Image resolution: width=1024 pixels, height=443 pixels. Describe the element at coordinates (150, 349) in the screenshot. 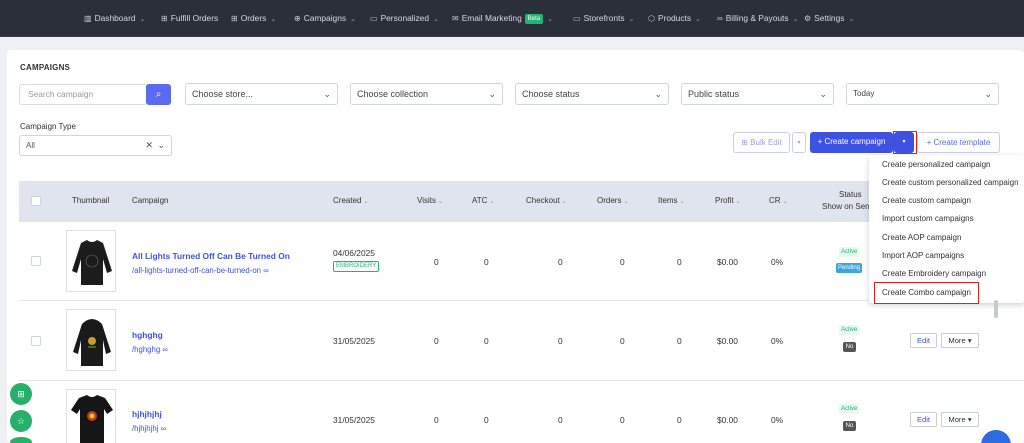

I see `campaign-slug-link: /hghghg ∞` at that location.